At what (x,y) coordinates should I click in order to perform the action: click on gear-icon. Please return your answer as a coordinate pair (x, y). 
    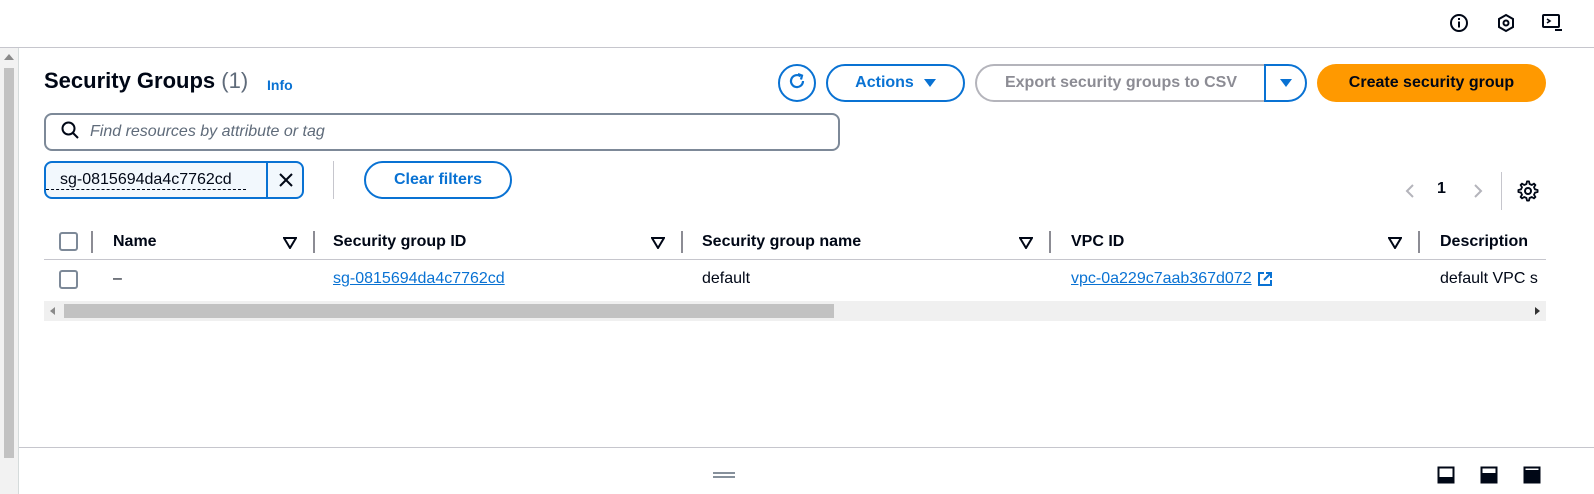
    Looking at the image, I should click on (1528, 191).